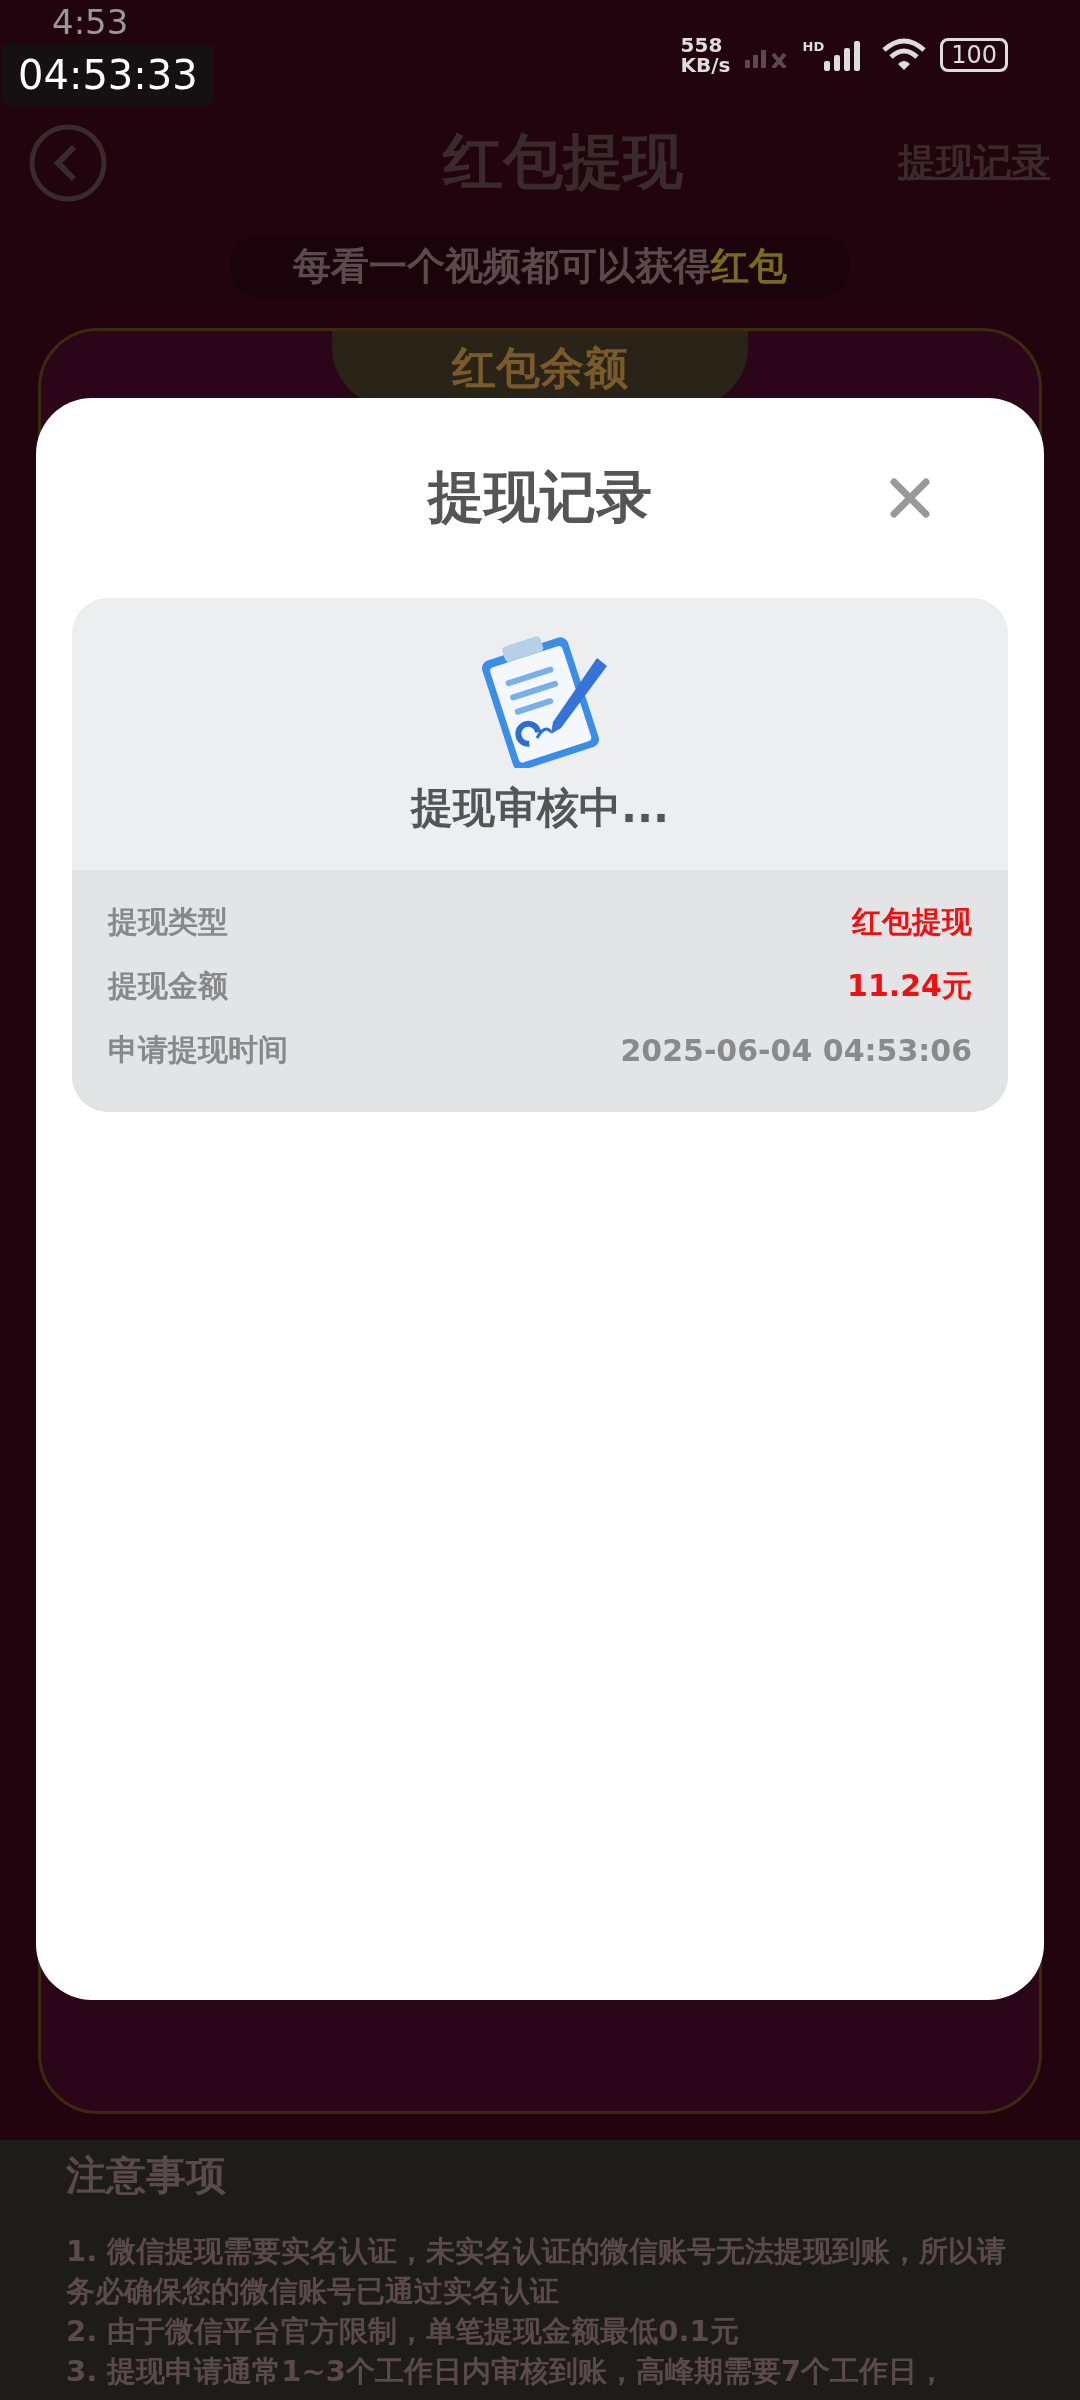  I want to click on field-label: 提现类型, so click(168, 921).